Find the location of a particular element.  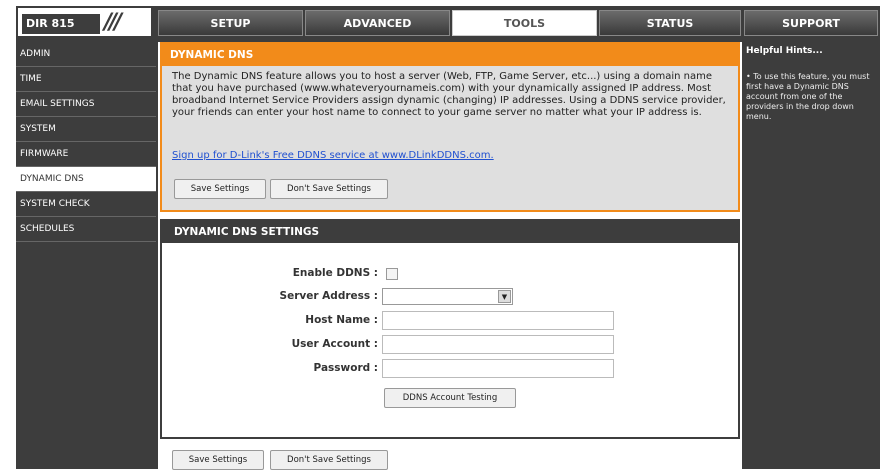

enable-ddns-checkbox is located at coordinates (392, 274).